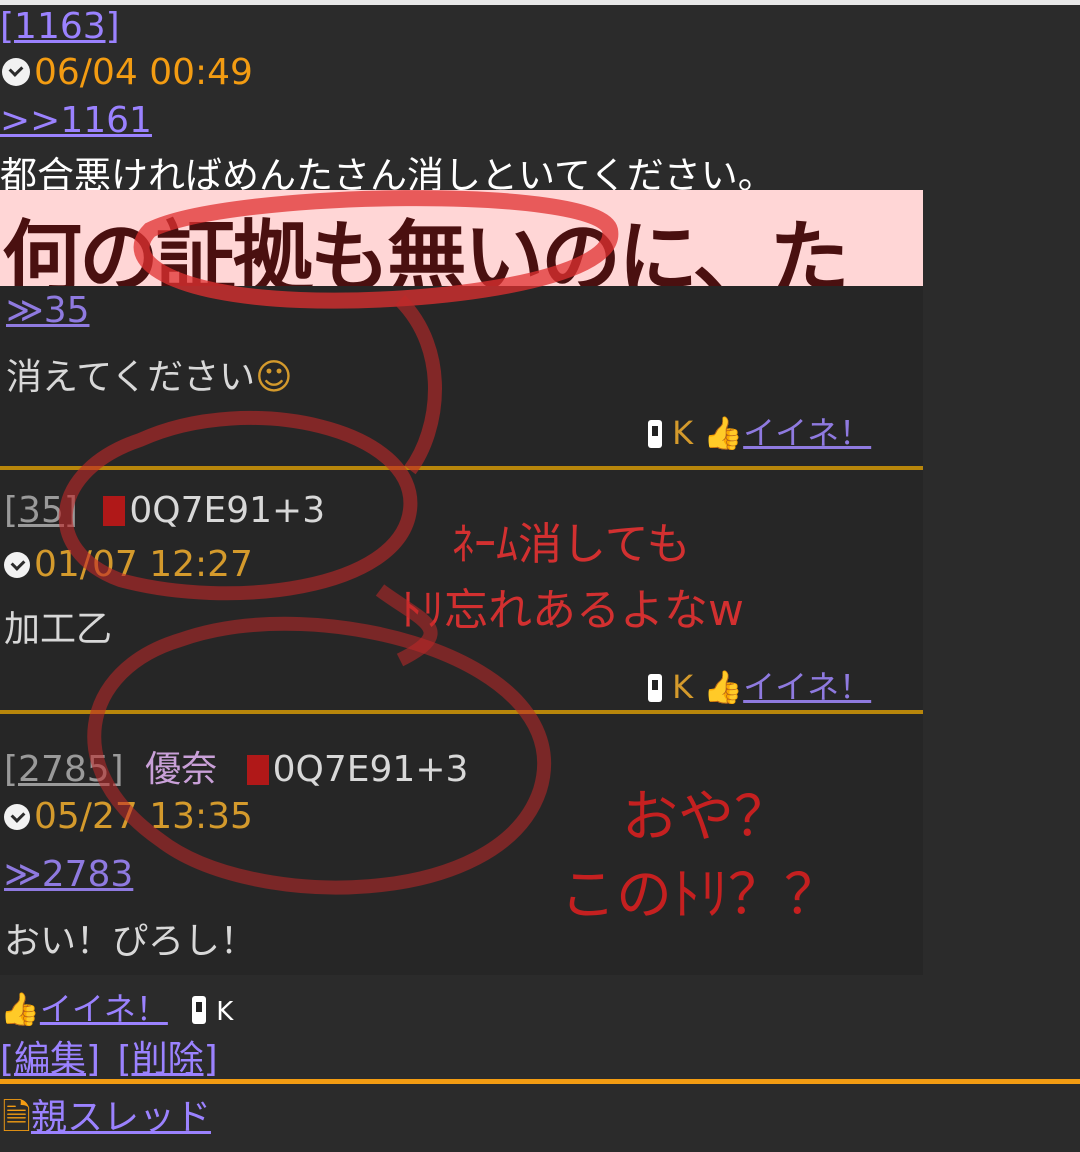 This screenshot has width=1080, height=1152. I want to click on edit-link: [編集], so click(50, 1059).